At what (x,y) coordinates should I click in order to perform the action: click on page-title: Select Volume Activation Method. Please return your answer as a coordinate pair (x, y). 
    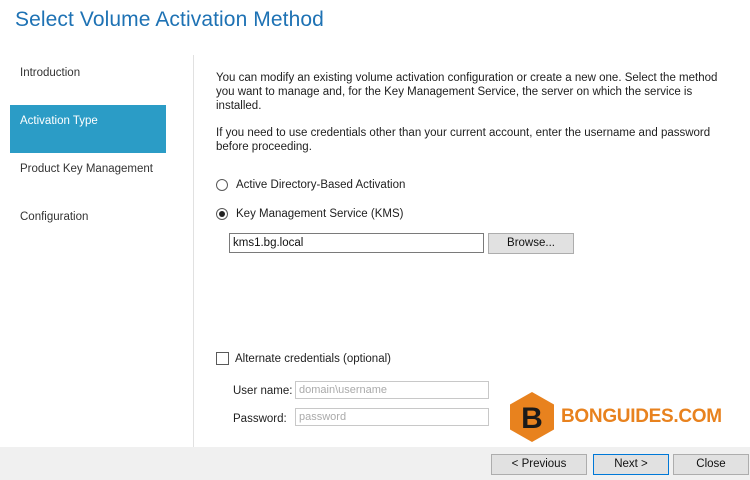
    Looking at the image, I should click on (169, 19).